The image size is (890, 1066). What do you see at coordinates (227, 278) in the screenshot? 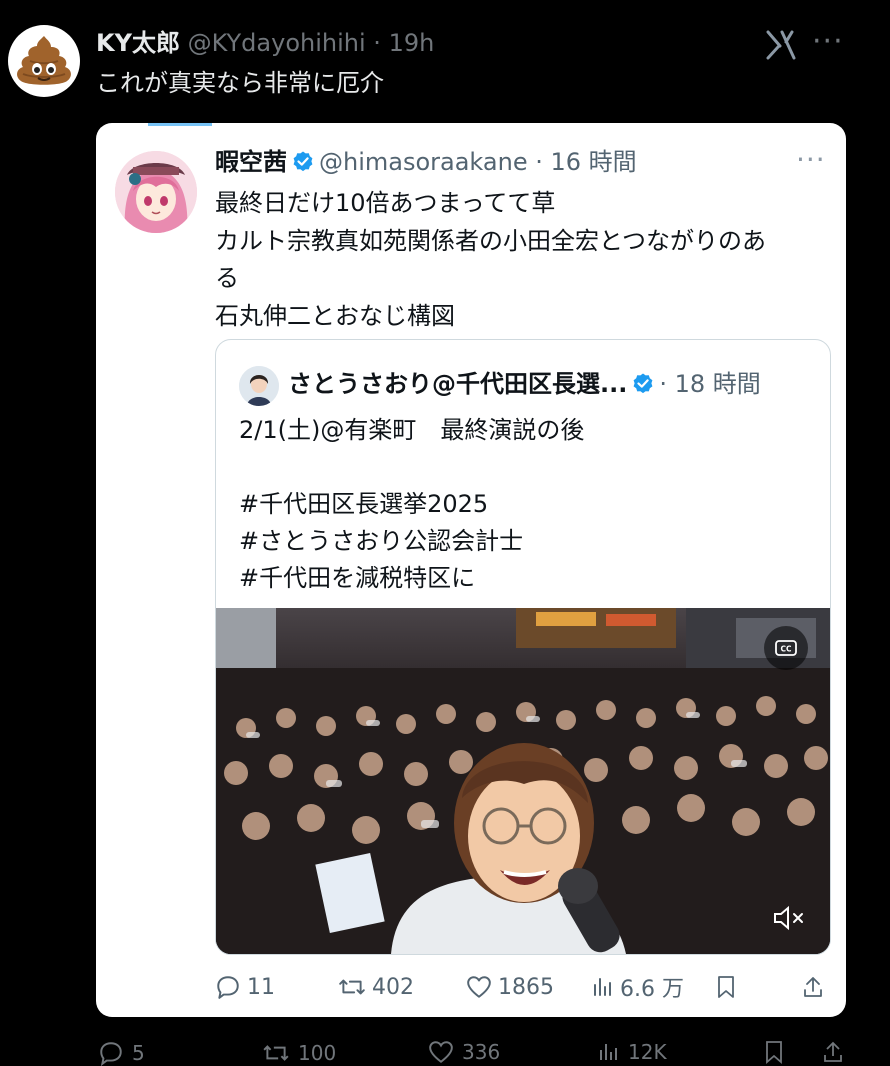
I see `text-line: る` at bounding box center [227, 278].